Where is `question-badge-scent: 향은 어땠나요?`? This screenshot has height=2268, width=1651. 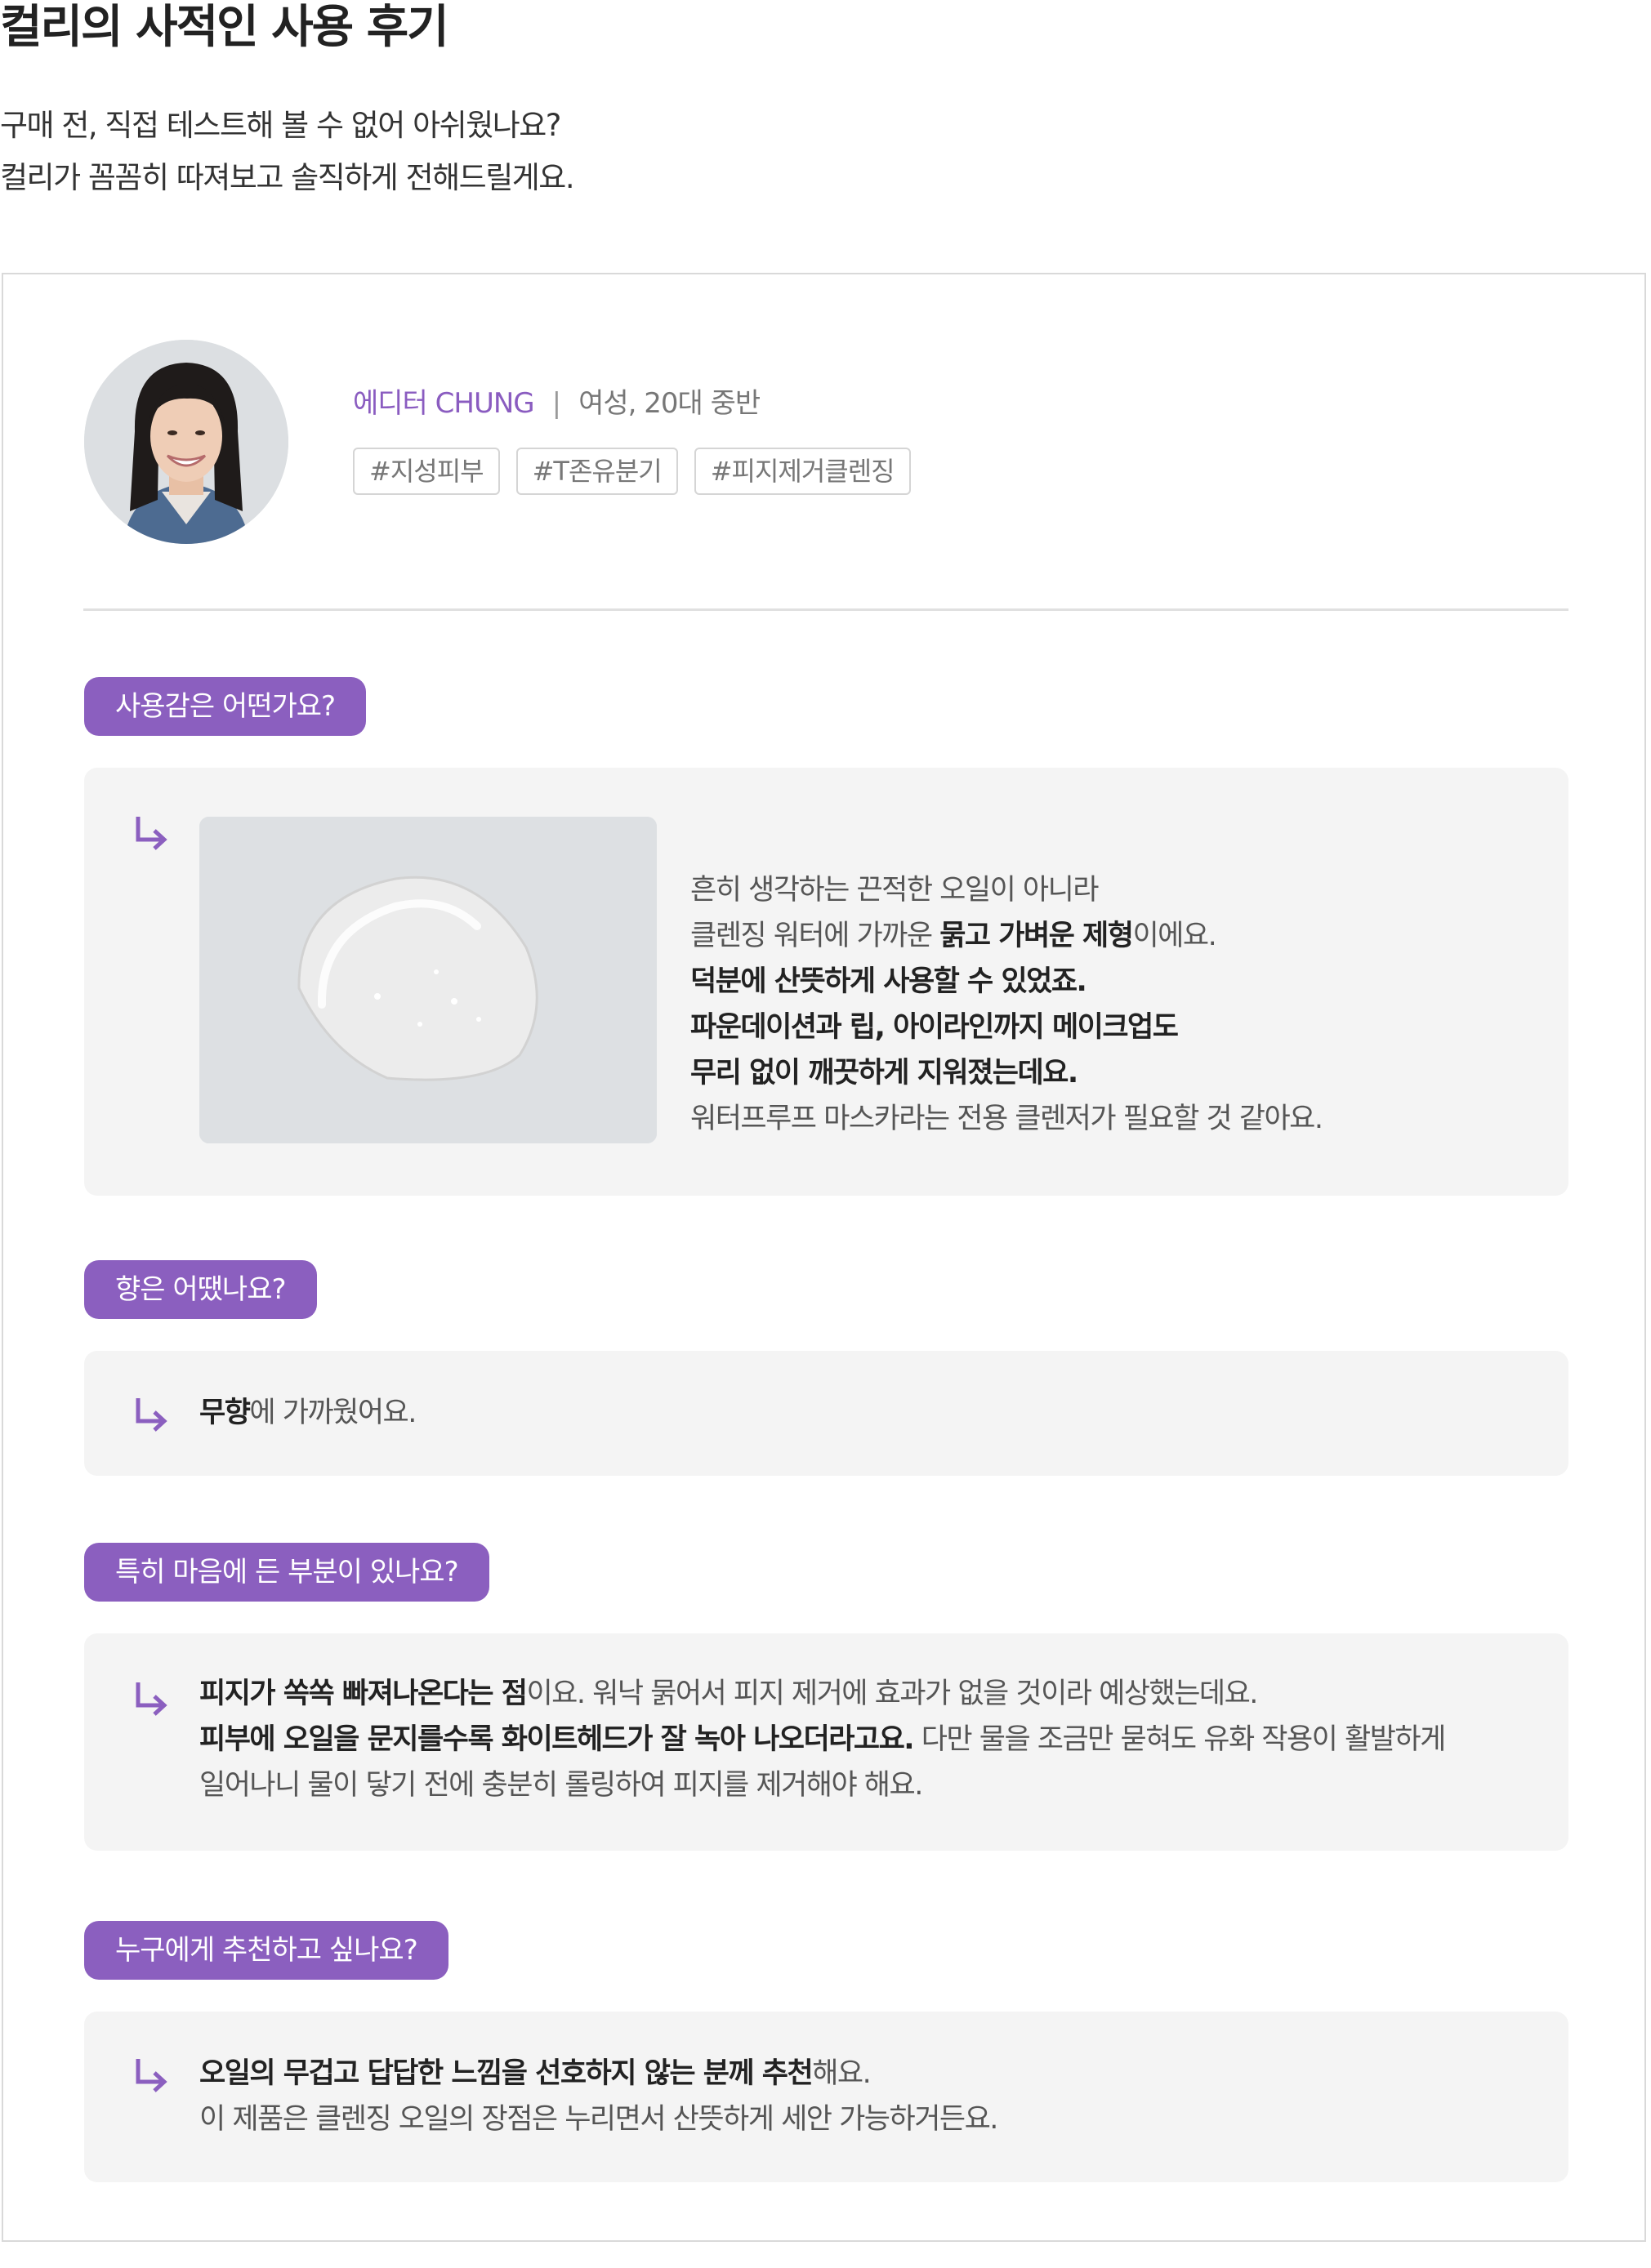
question-badge-scent: 향은 어땠나요? is located at coordinates (200, 1289).